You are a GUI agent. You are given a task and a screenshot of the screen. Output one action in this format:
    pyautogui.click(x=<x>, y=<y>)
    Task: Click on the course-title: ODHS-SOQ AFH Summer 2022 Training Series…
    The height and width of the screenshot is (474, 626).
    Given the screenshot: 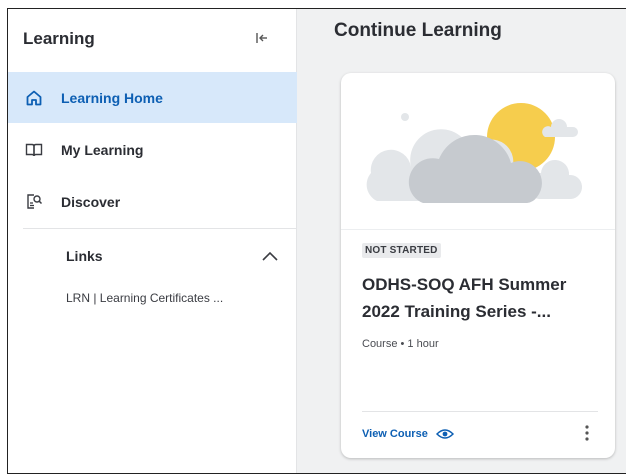 What is the action you would take?
    pyautogui.click(x=482, y=298)
    